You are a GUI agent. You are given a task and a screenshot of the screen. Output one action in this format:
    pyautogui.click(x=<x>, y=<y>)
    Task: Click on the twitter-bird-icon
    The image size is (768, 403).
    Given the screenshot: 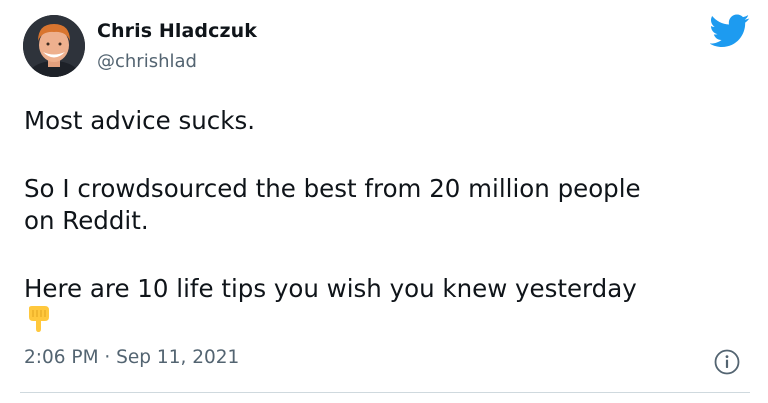 What is the action you would take?
    pyautogui.click(x=730, y=31)
    